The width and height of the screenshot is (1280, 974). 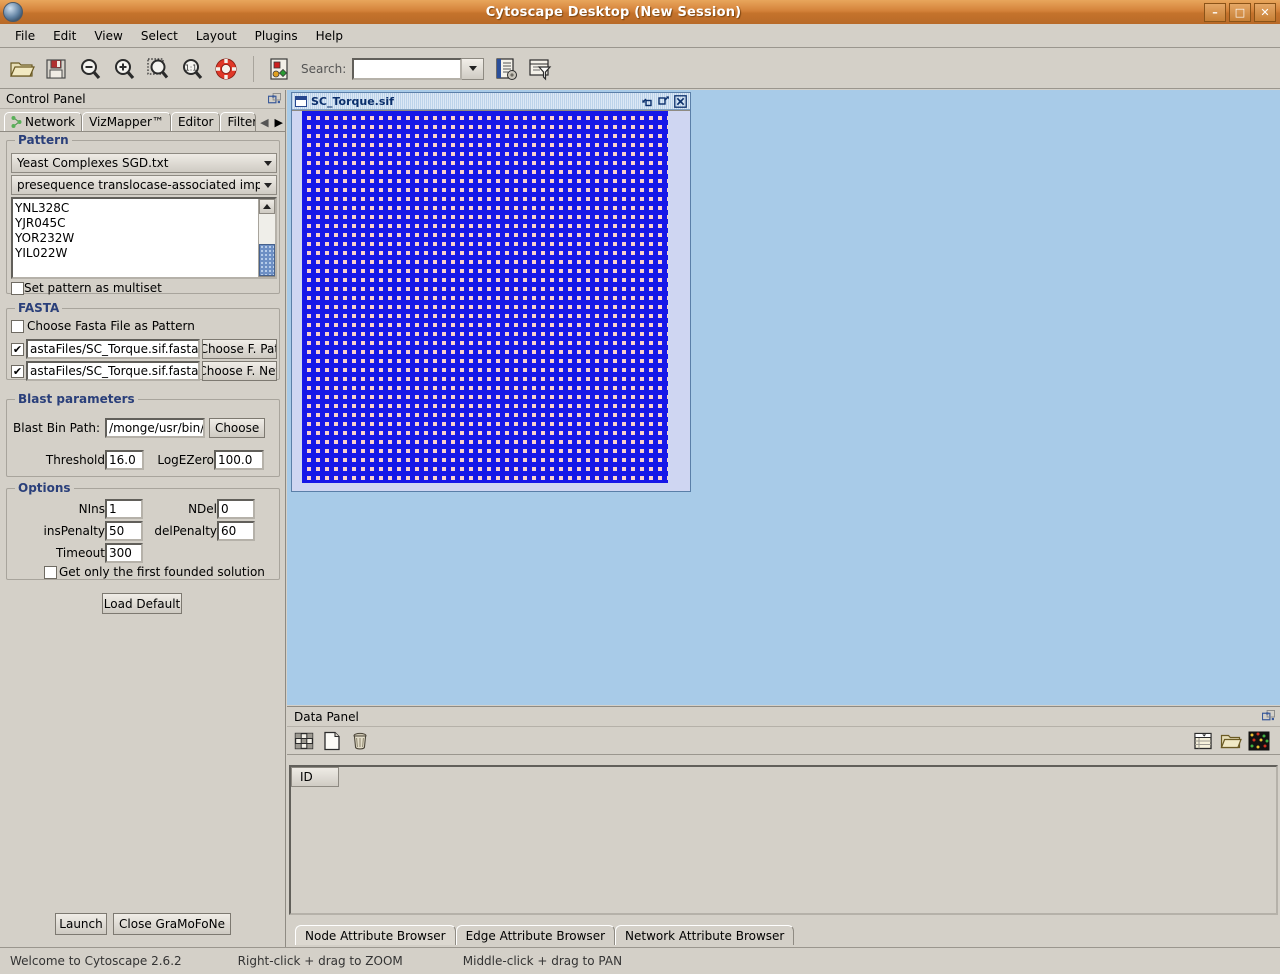 What do you see at coordinates (485, 297) in the screenshot?
I see `network-node-grid` at bounding box center [485, 297].